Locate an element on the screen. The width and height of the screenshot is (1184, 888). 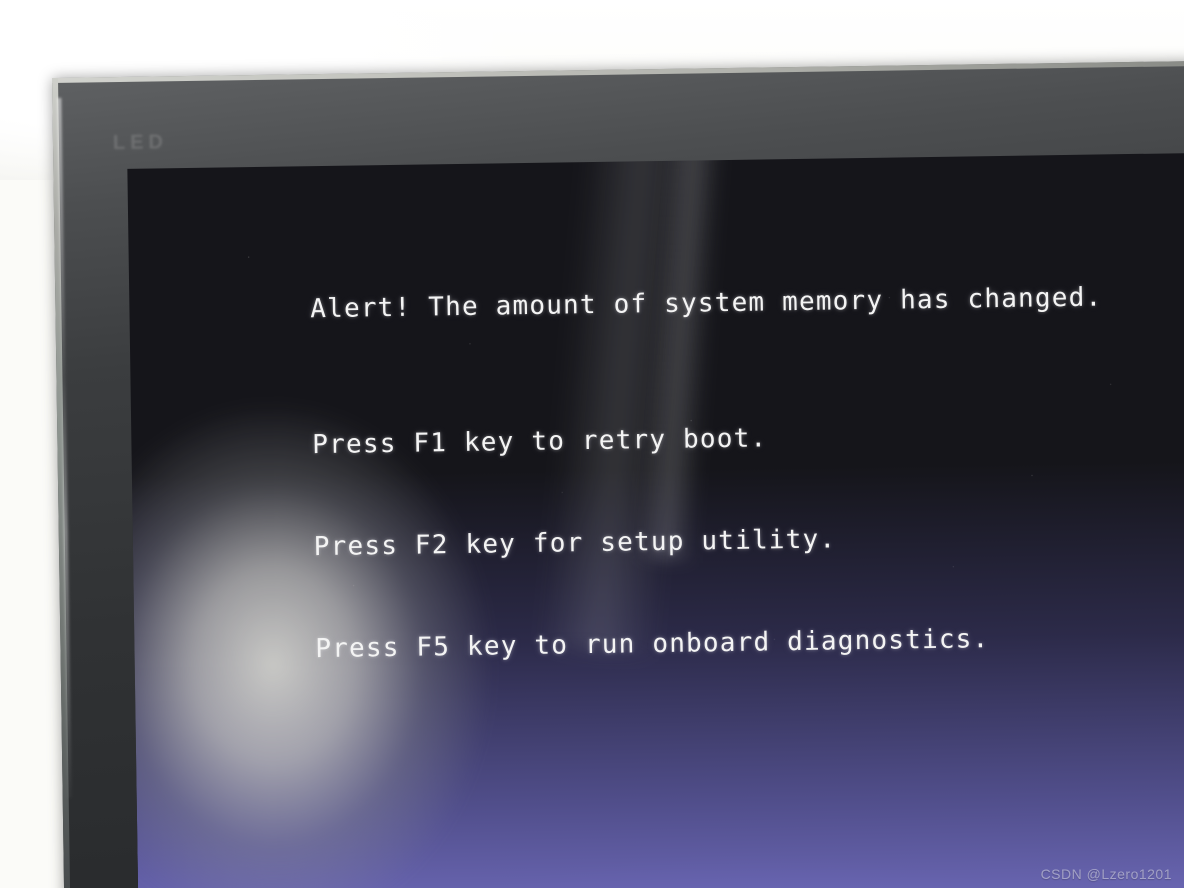
bios-option-f1: Press F1 key to retry boot. is located at coordinates (539, 441).